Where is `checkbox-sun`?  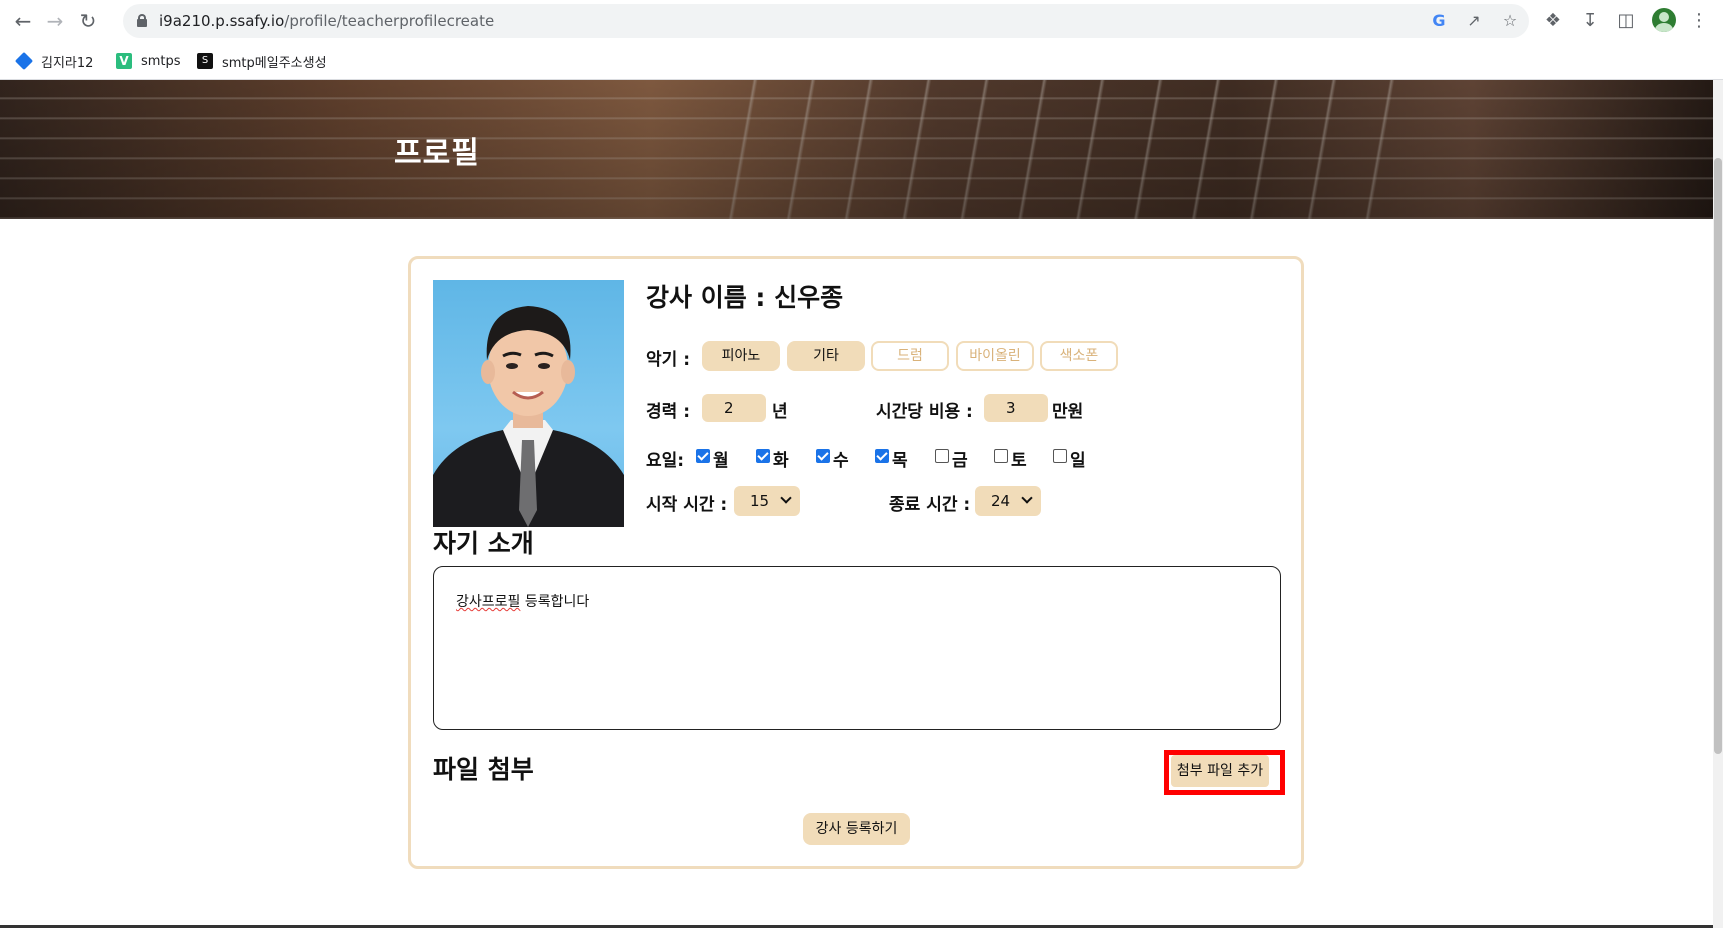
checkbox-sun is located at coordinates (1060, 455).